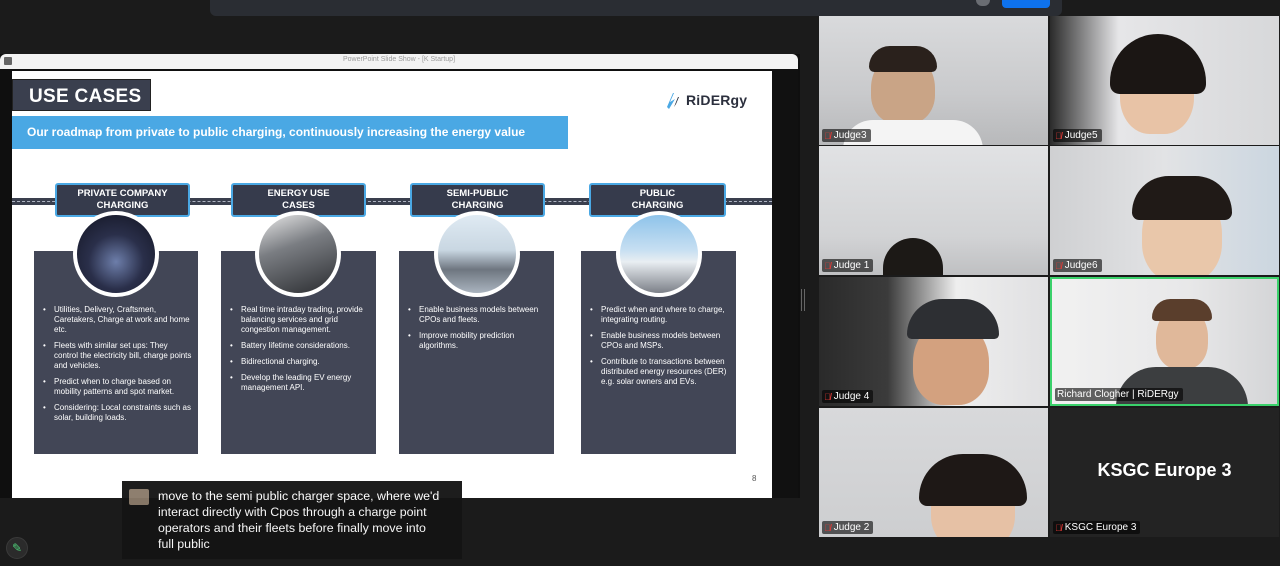 Image resolution: width=1280 pixels, height=566 pixels. What do you see at coordinates (673, 101) in the screenshot?
I see `ridergy-logo-icon` at bounding box center [673, 101].